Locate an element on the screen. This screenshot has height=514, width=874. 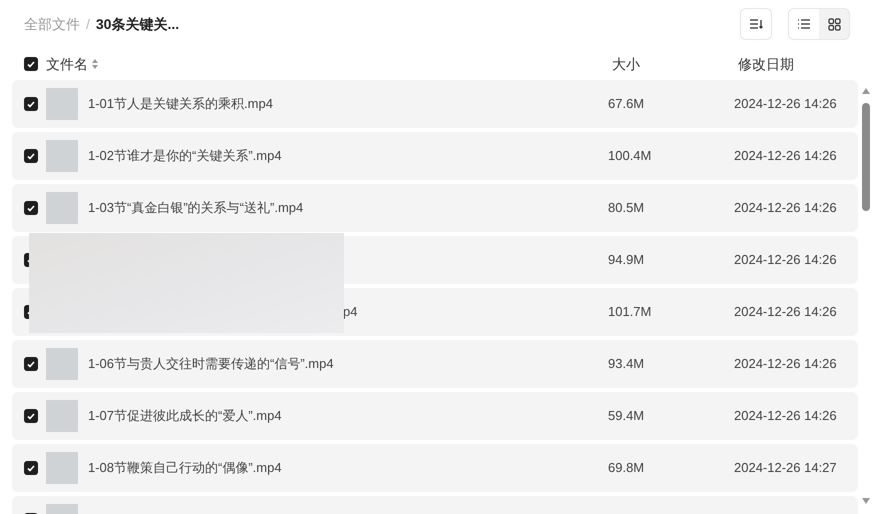
file-size: 93.4M is located at coordinates (626, 364).